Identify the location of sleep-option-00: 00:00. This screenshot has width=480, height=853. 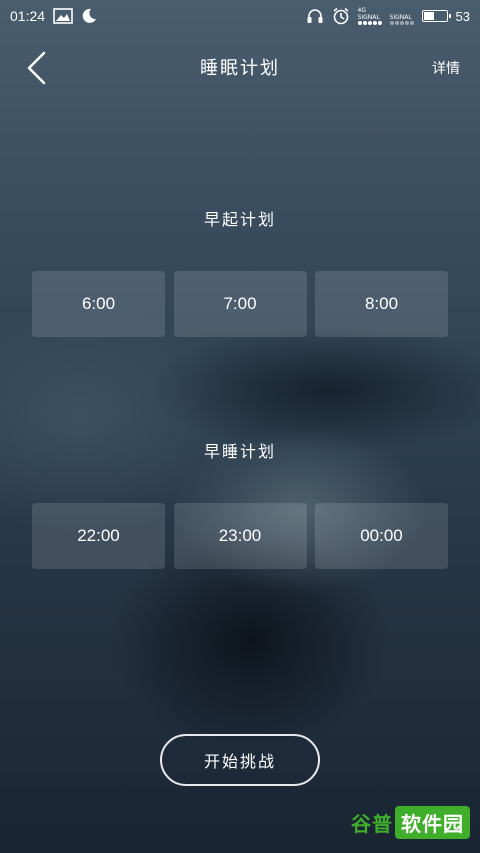
(381, 536).